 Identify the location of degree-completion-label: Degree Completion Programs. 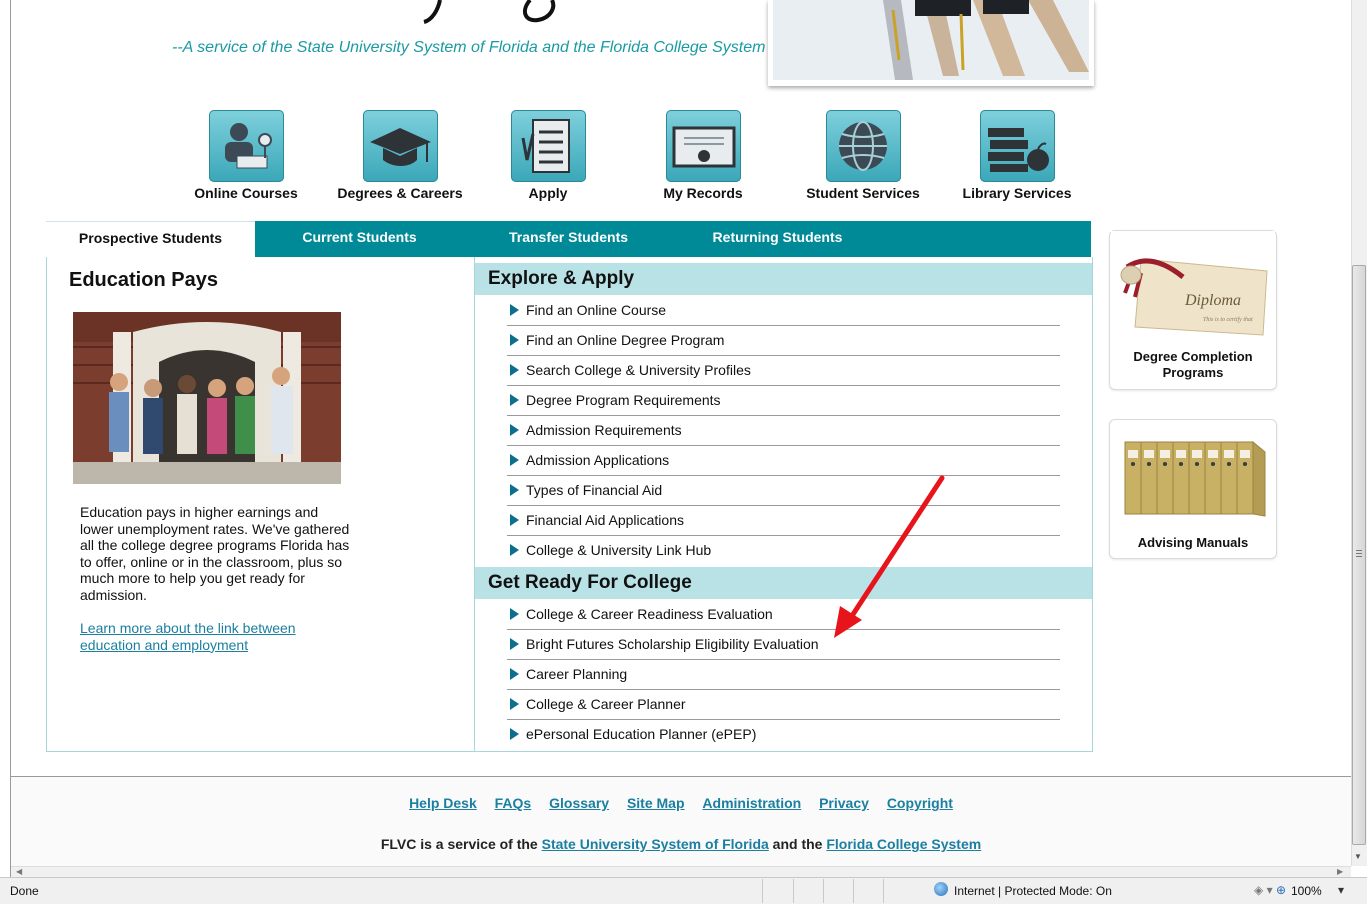
(1193, 364).